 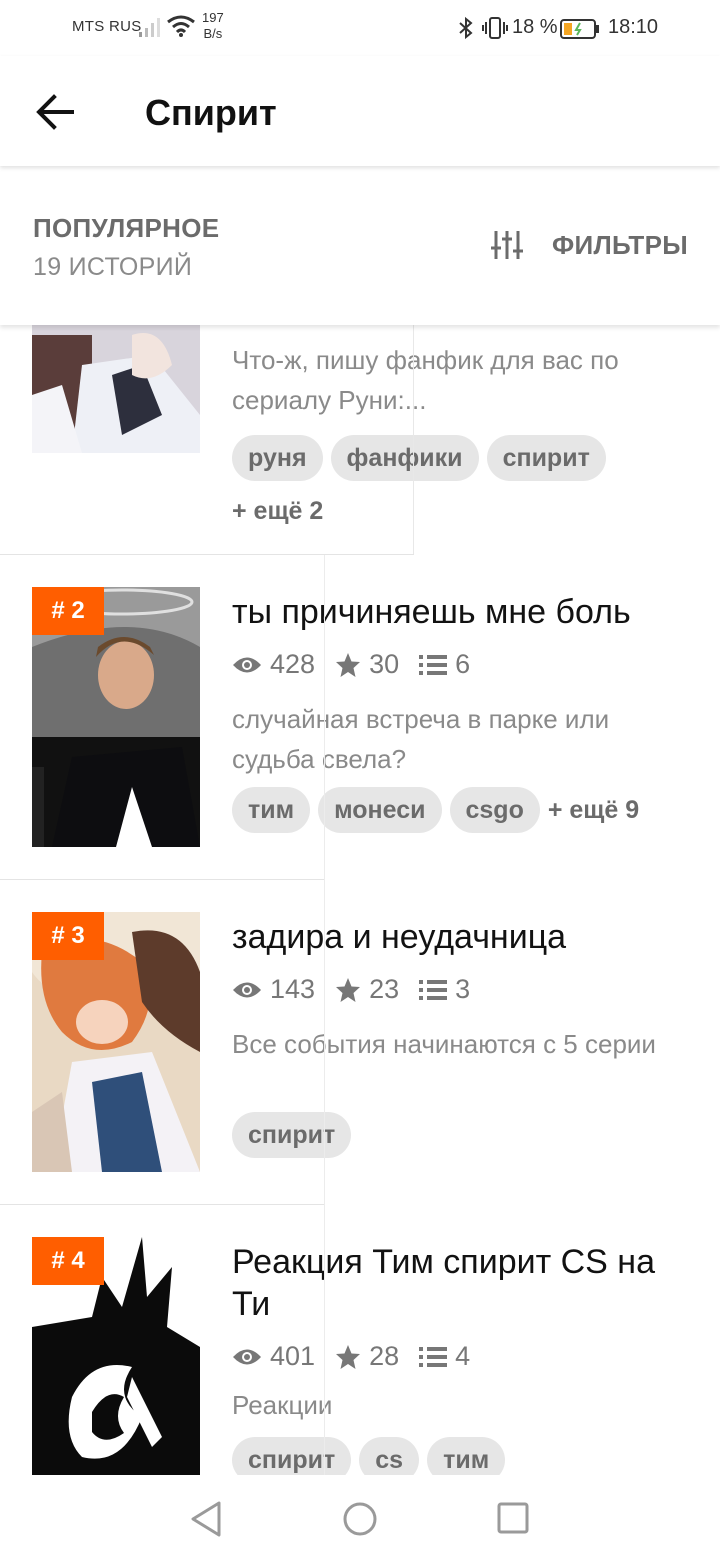 What do you see at coordinates (593, 810) in the screenshot?
I see `more-tags: + ещё 9` at bounding box center [593, 810].